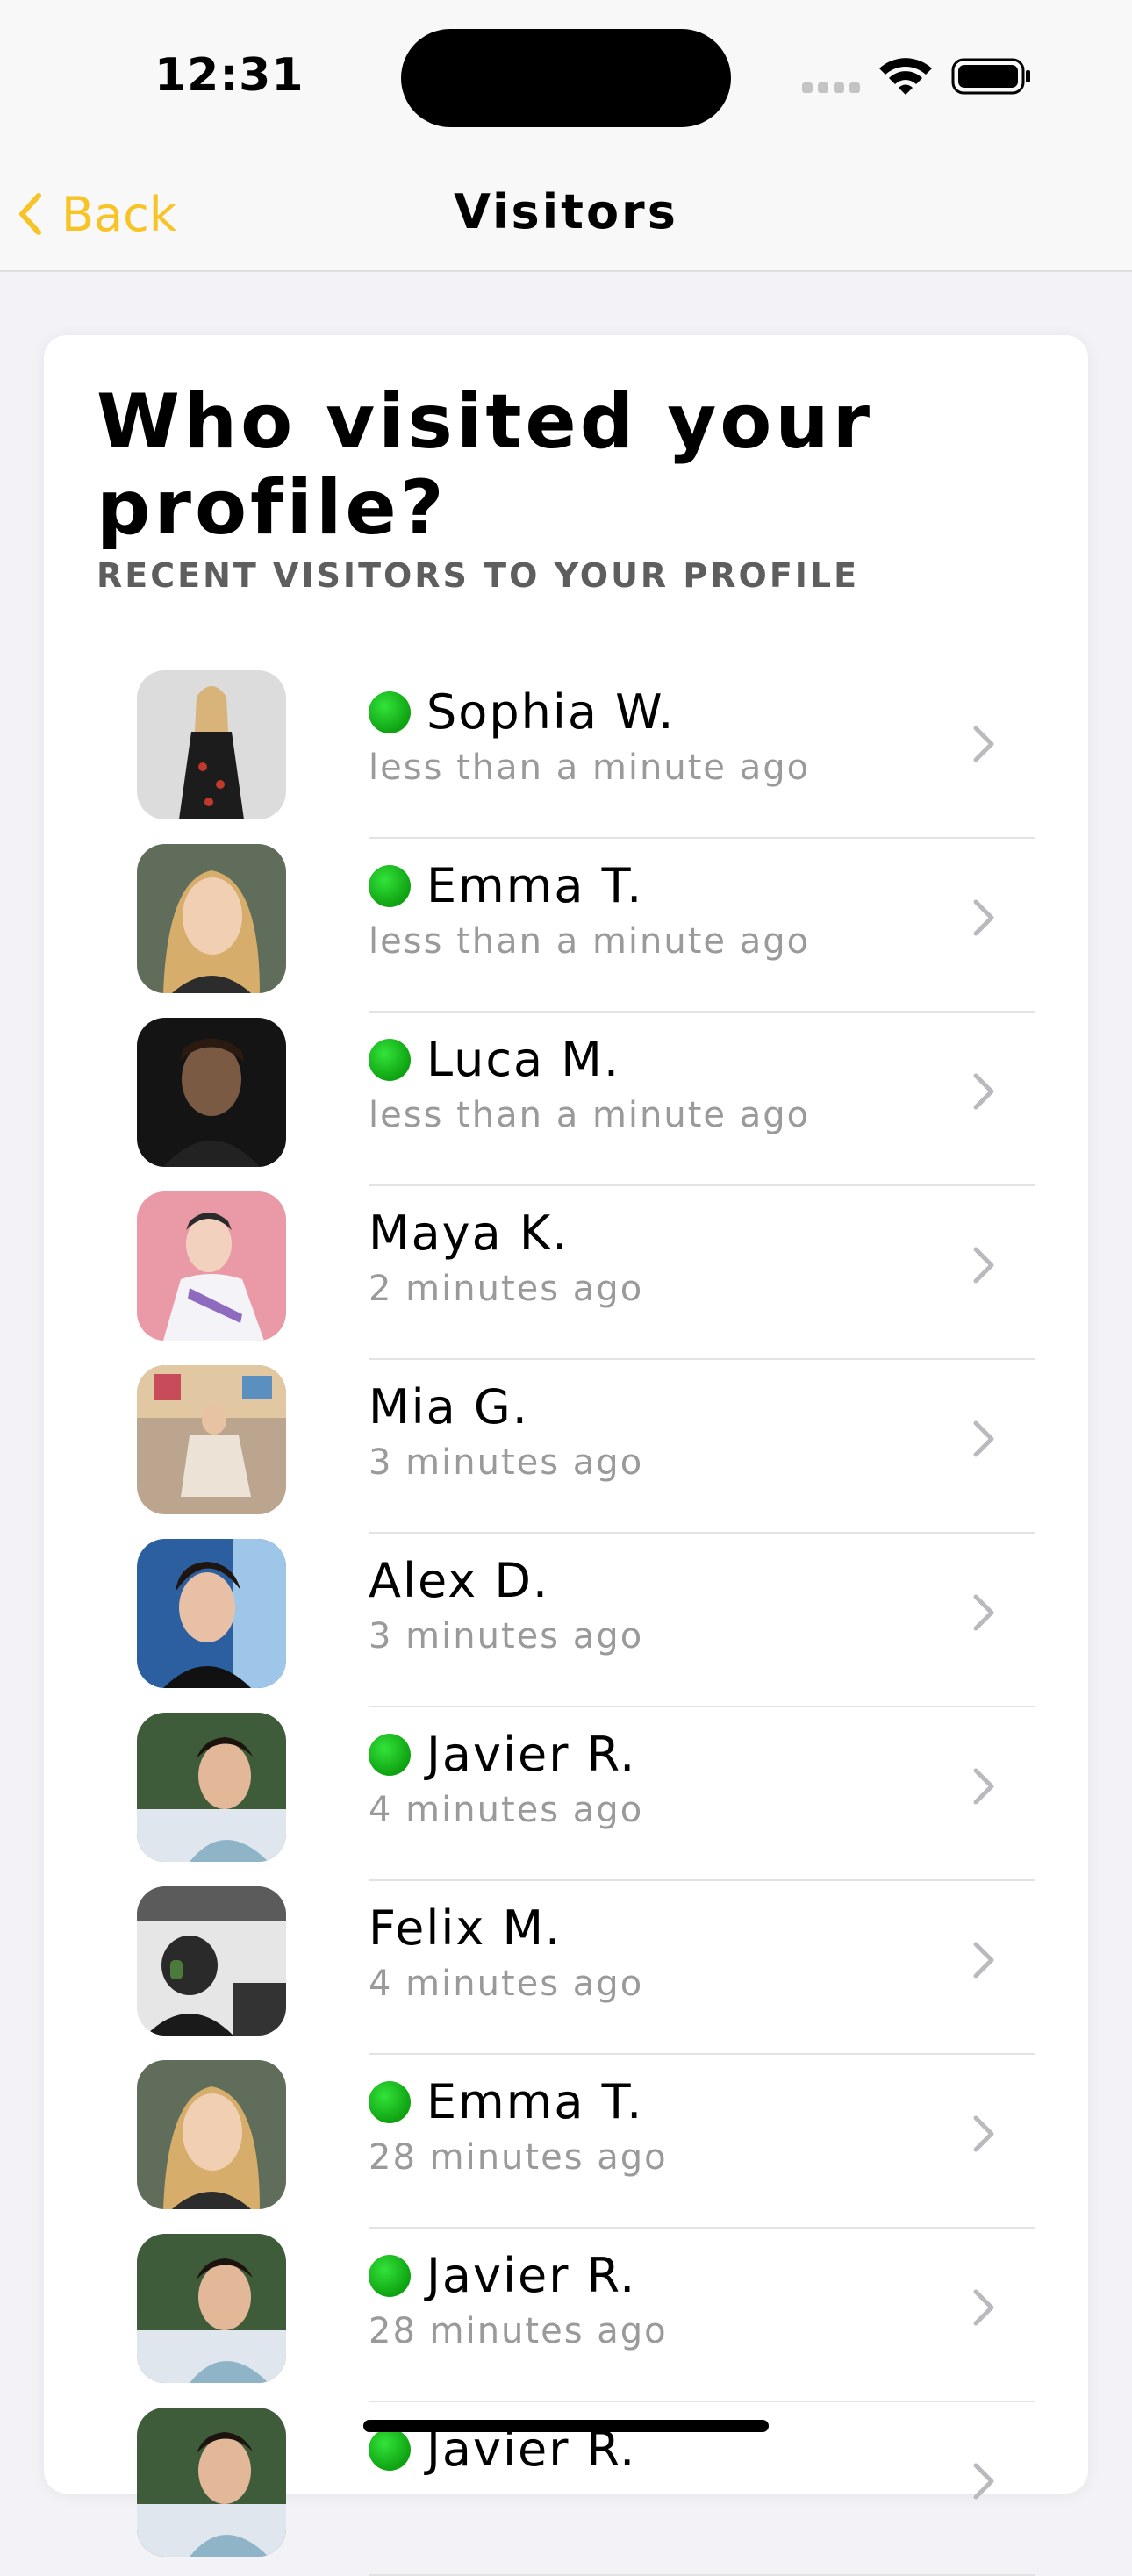 This screenshot has height=2576, width=1132. I want to click on visitor-row: Maya K. 2 minutes ago, so click(586, 1272).